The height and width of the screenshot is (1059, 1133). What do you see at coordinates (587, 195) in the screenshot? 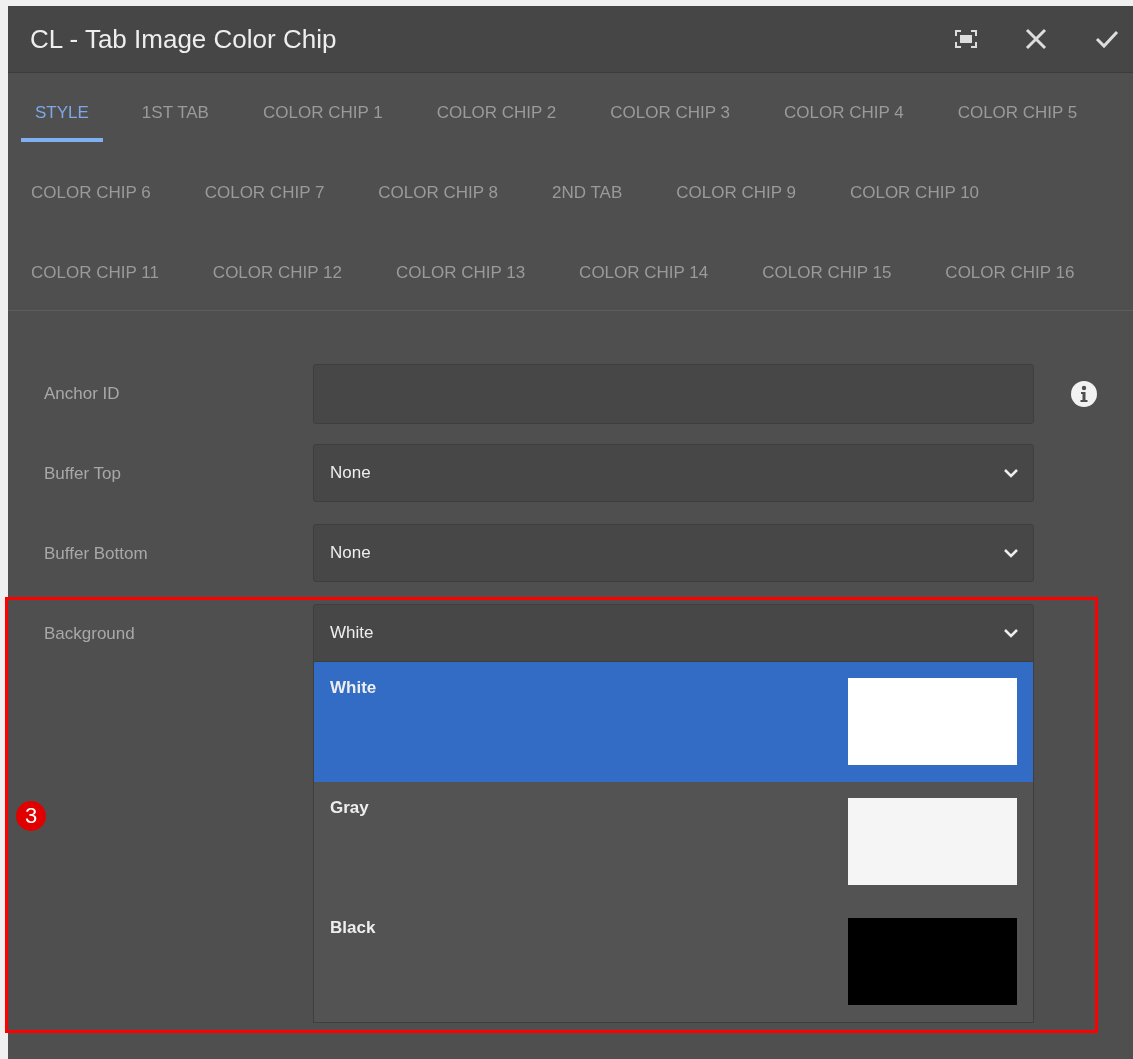
I see `tab: 2ND TAB` at bounding box center [587, 195].